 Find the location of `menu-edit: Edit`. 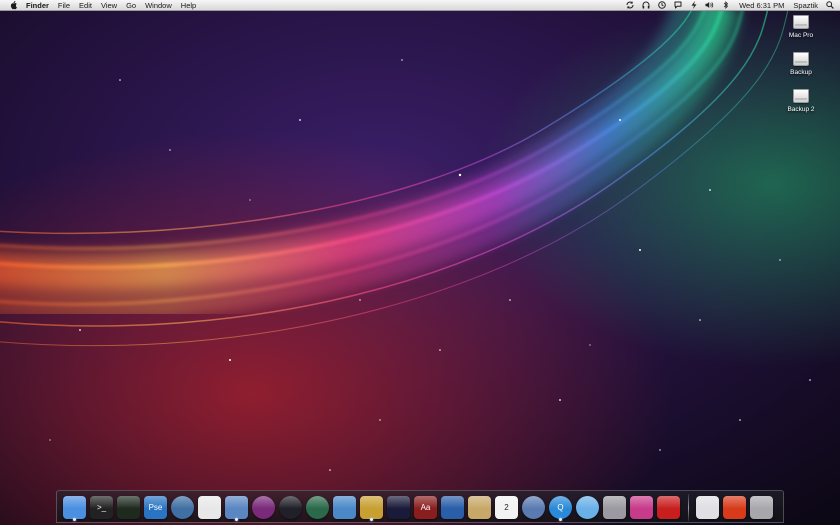

menu-edit: Edit is located at coordinates (85, 5).